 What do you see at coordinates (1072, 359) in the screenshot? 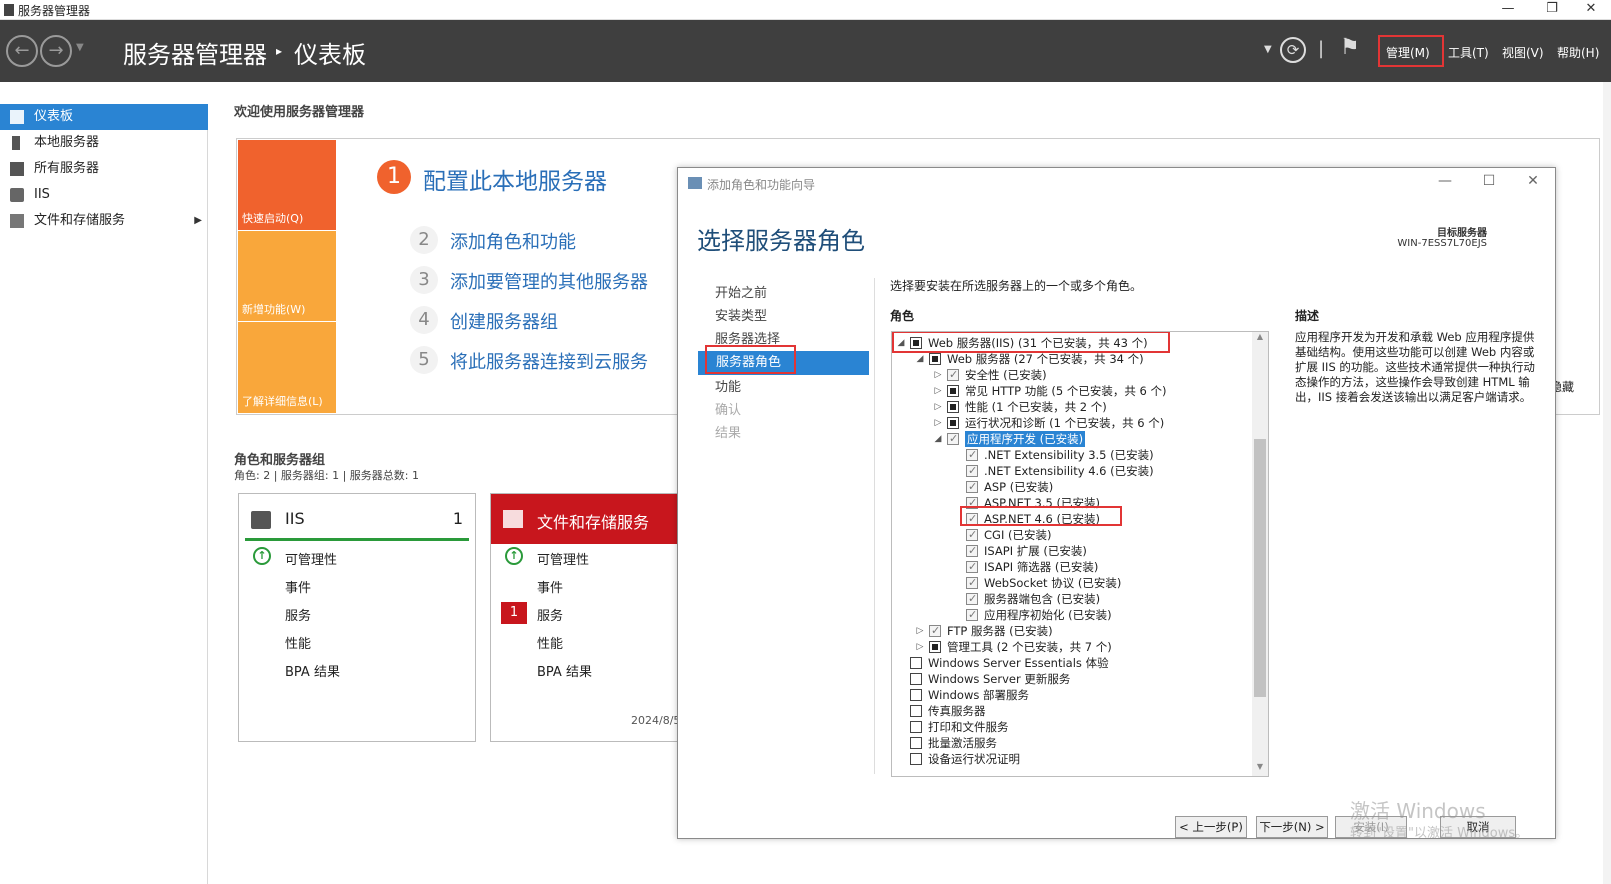
I see `tree-row: ◢ Web 服务器 (27 个已安装，共 34 个)` at bounding box center [1072, 359].